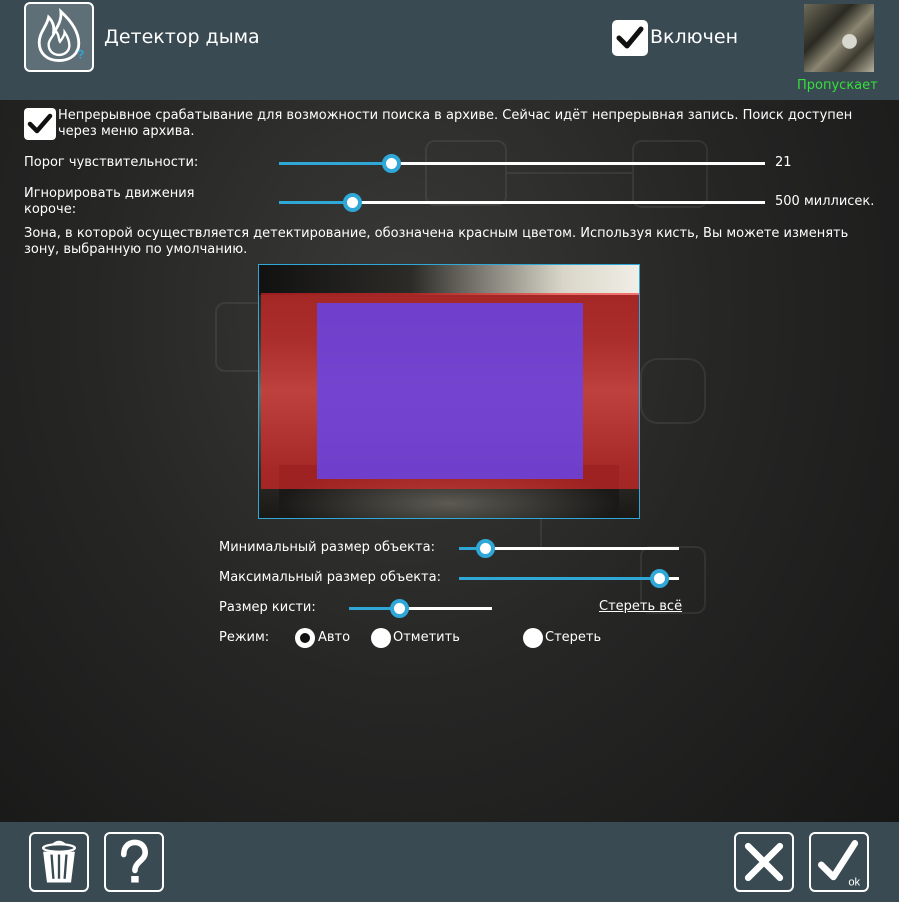 The height and width of the screenshot is (902, 899). I want to click on enabled-label: Включен, so click(694, 37).